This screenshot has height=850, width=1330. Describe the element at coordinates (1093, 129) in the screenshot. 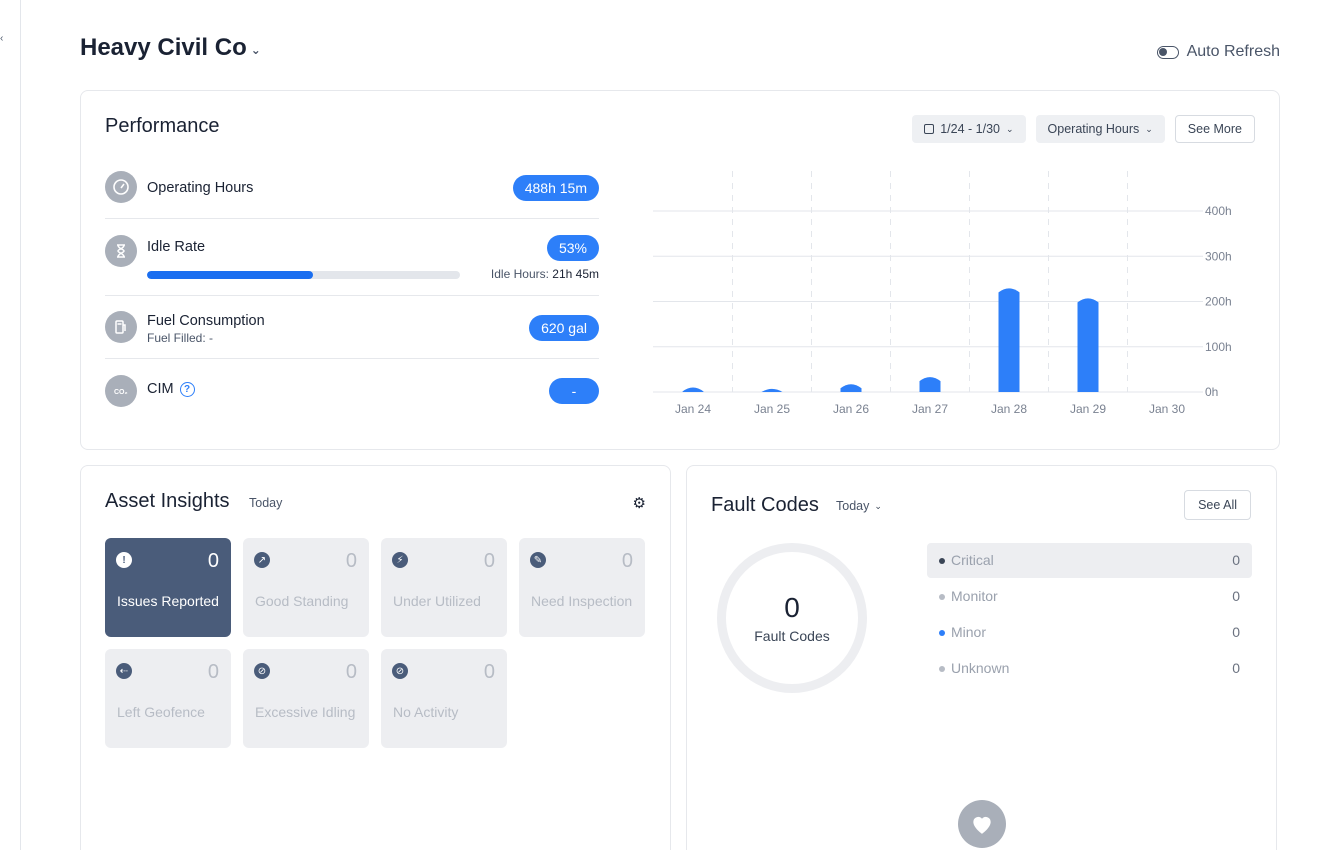

I see `metric-select-label: Operating Hours` at that location.